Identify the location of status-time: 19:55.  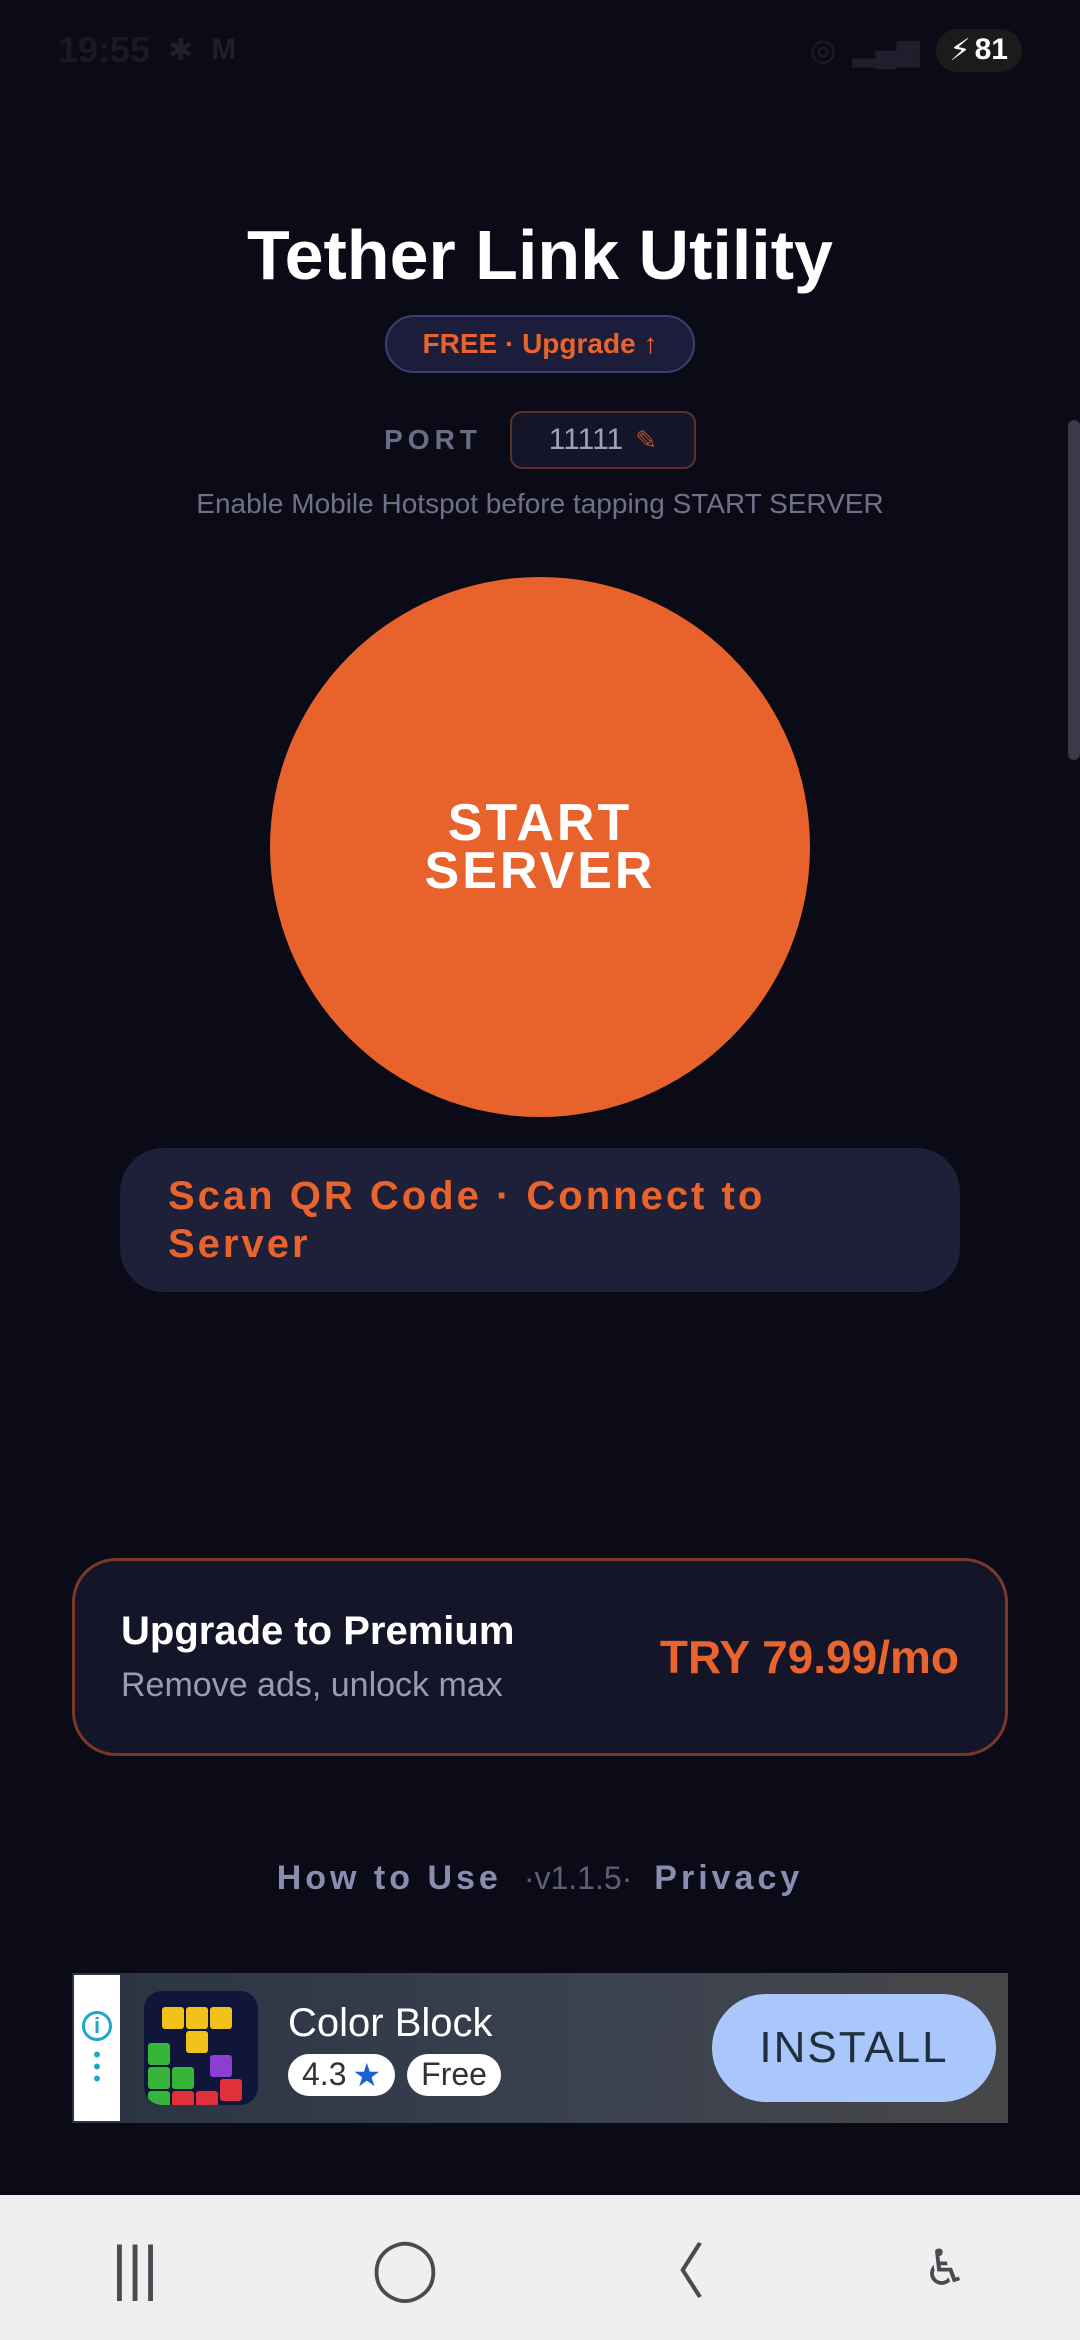
(104, 49).